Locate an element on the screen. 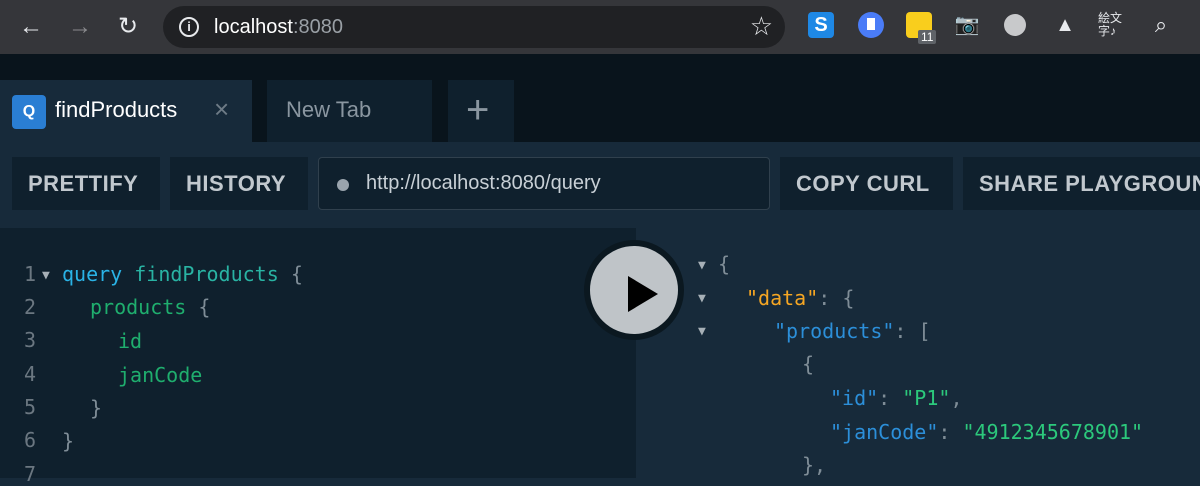 The image size is (1200, 486). share-playground-button: SHARE PLAYGROUND is located at coordinates (1081, 183).